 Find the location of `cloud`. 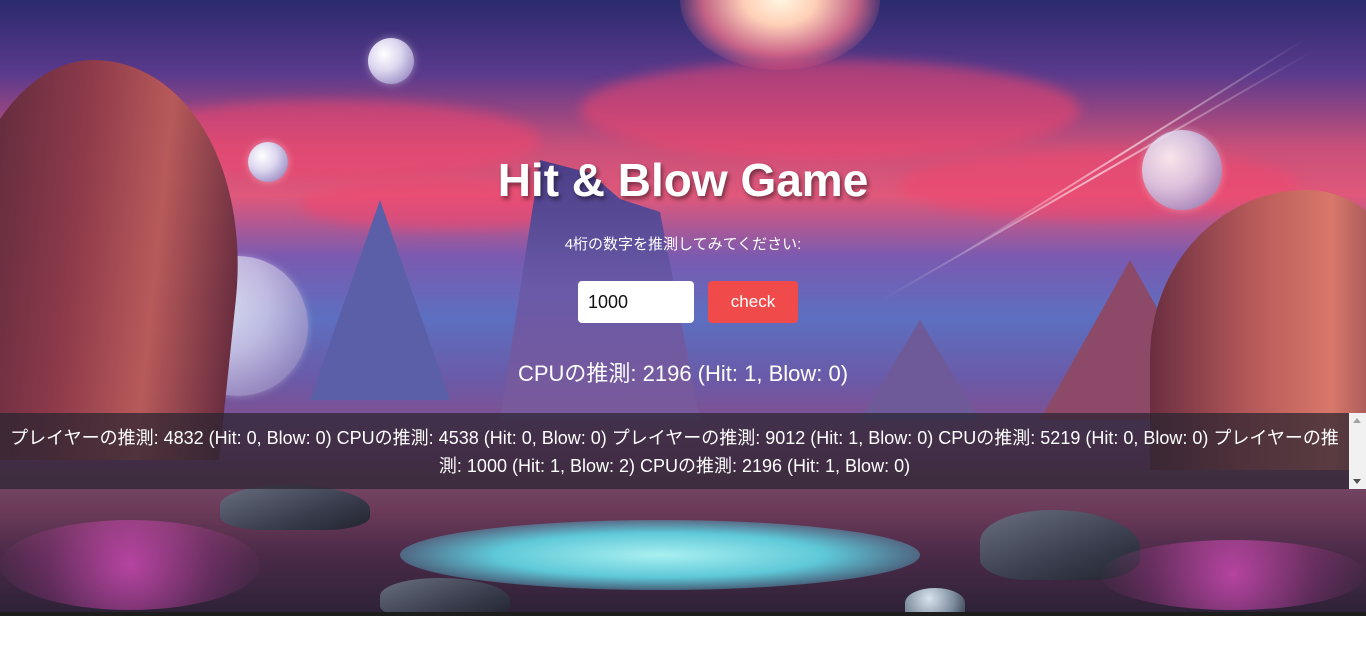

cloud is located at coordinates (830, 110).